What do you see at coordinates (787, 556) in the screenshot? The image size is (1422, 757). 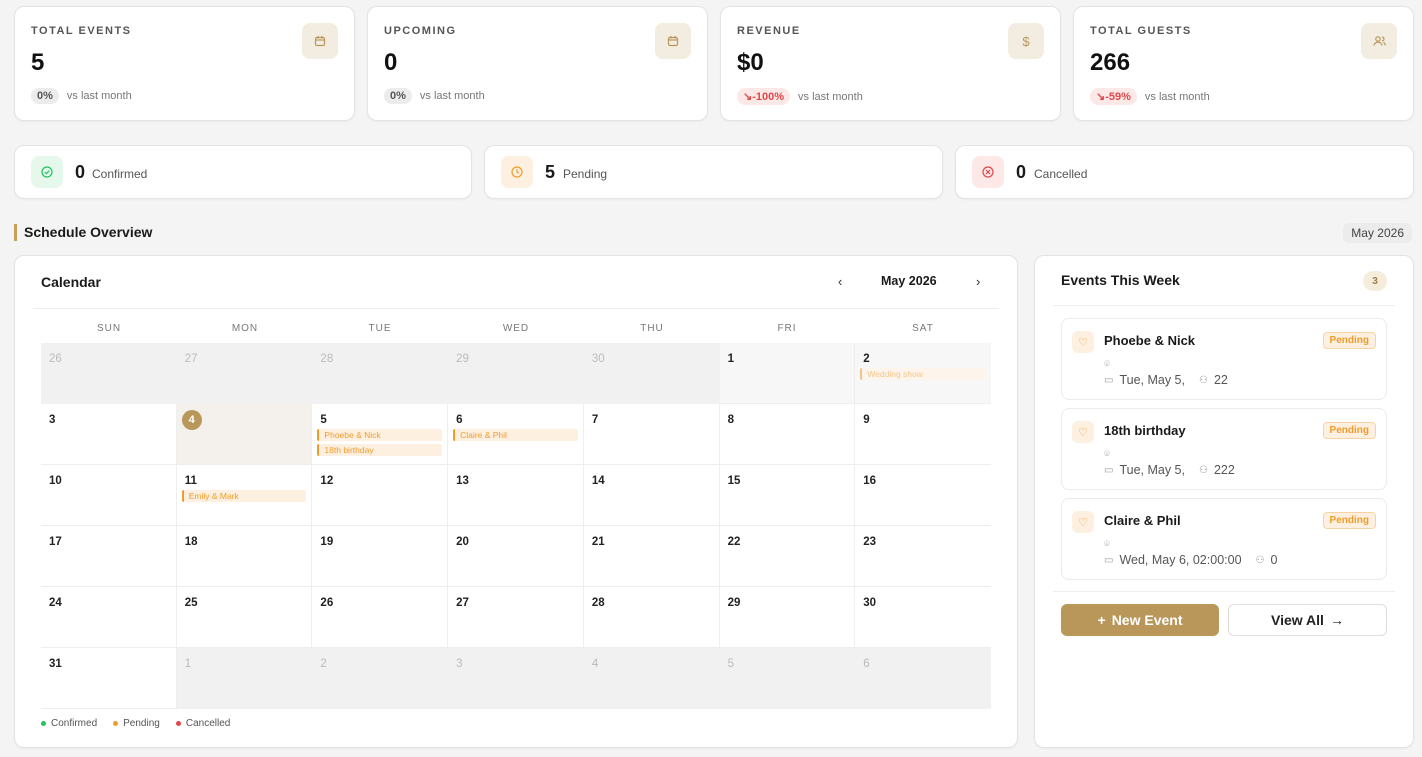 I see `calendar-day: 22` at bounding box center [787, 556].